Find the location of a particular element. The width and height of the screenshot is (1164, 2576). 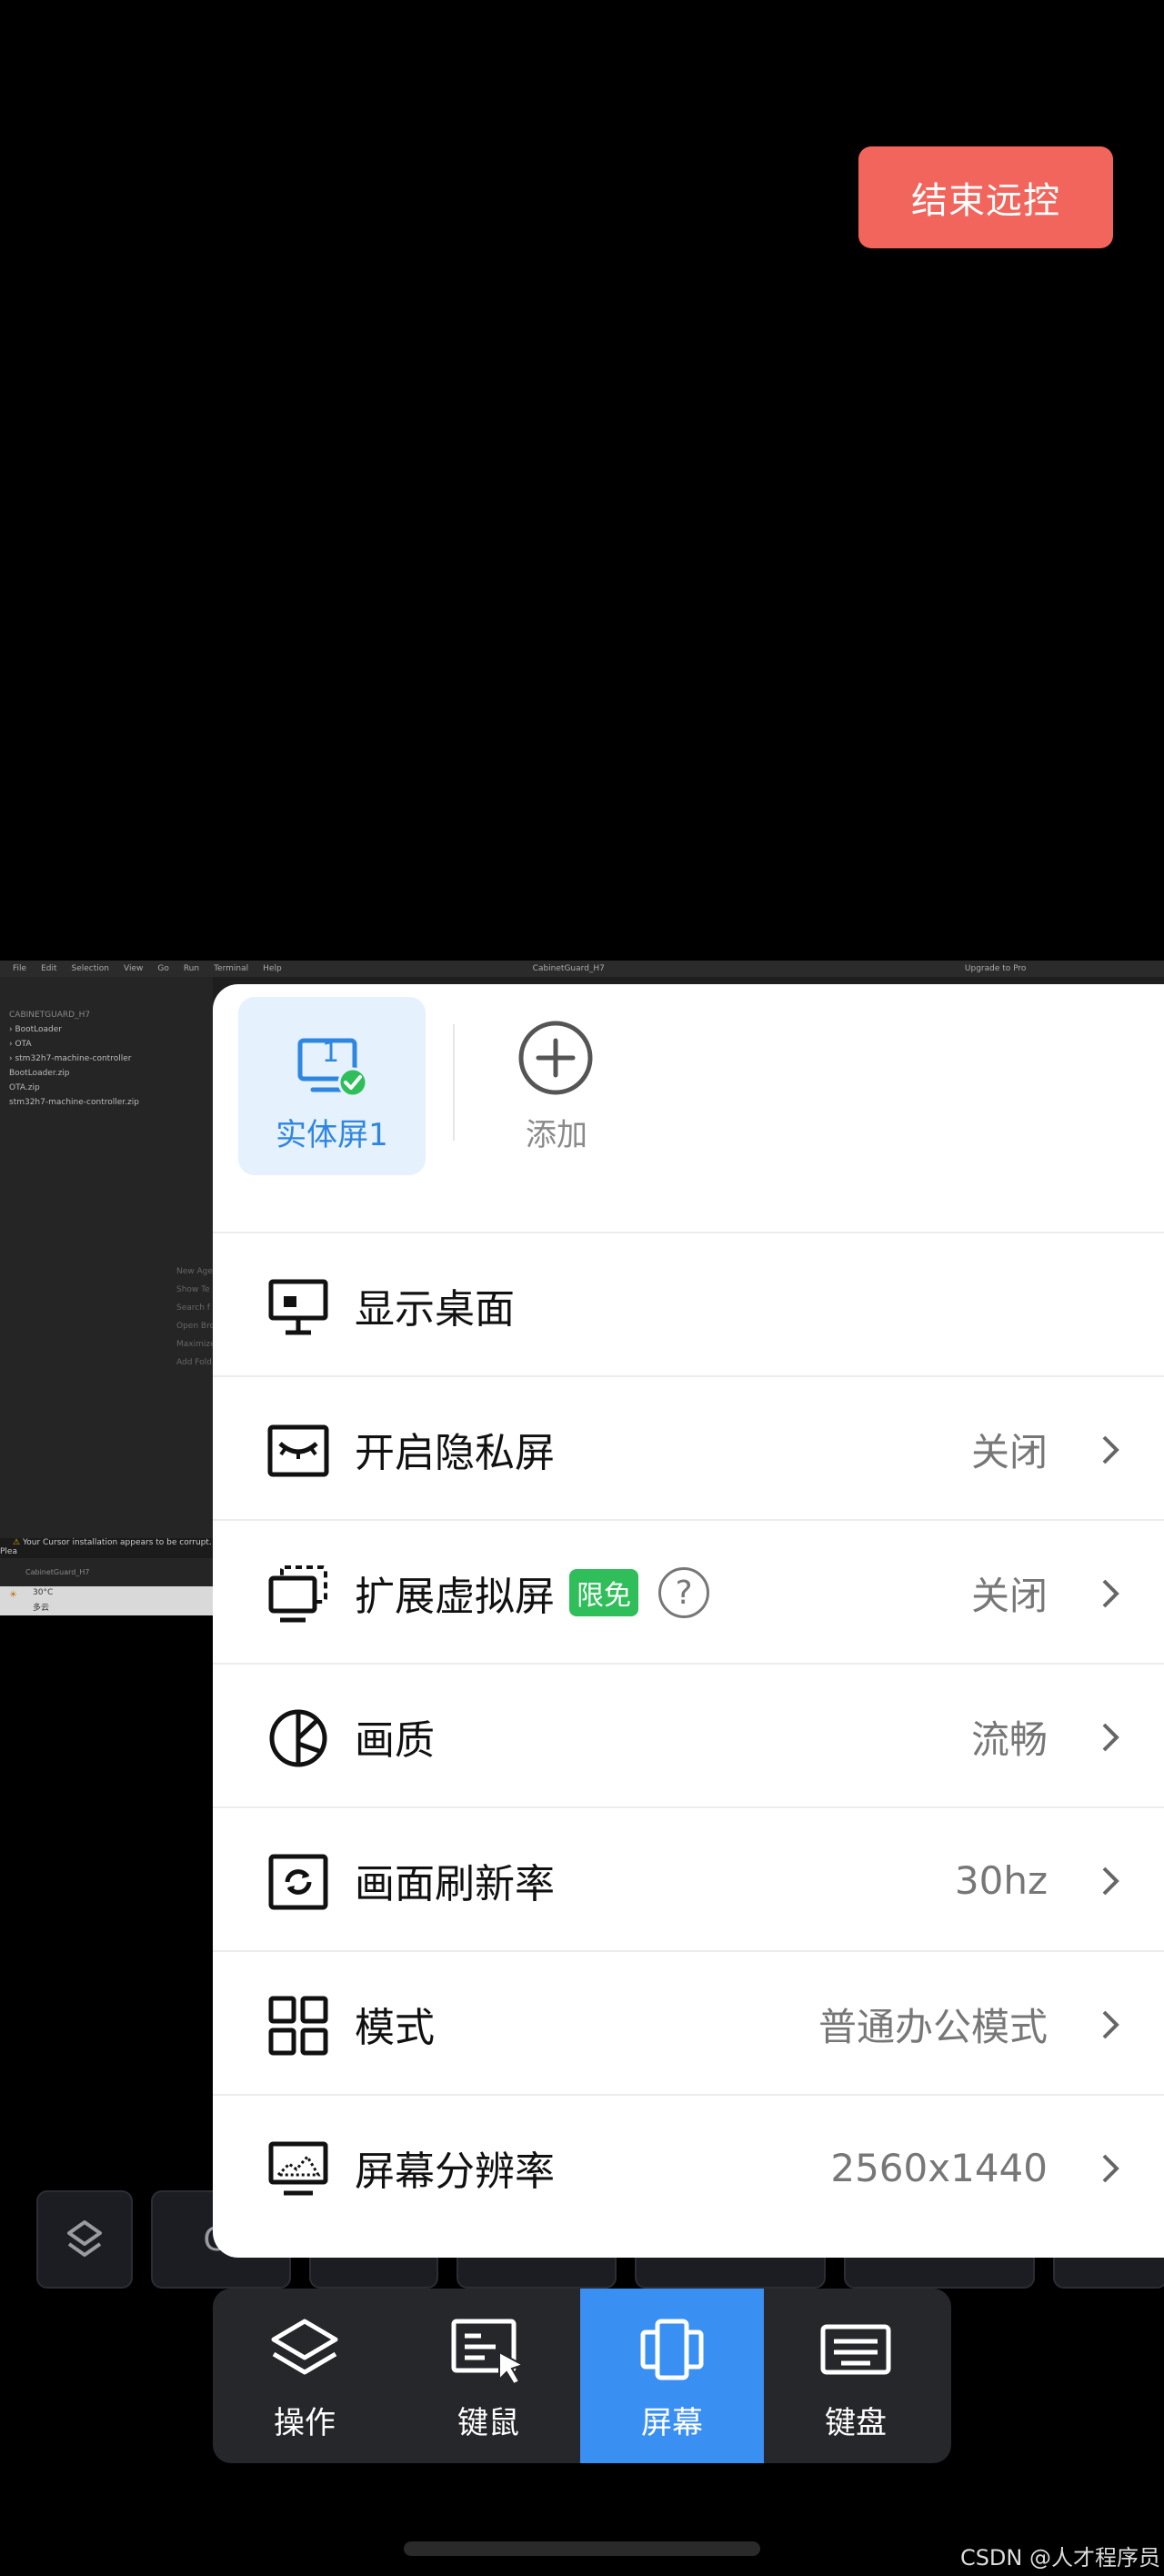

remote-upgrade: Upgrade to Pro is located at coordinates (996, 968).